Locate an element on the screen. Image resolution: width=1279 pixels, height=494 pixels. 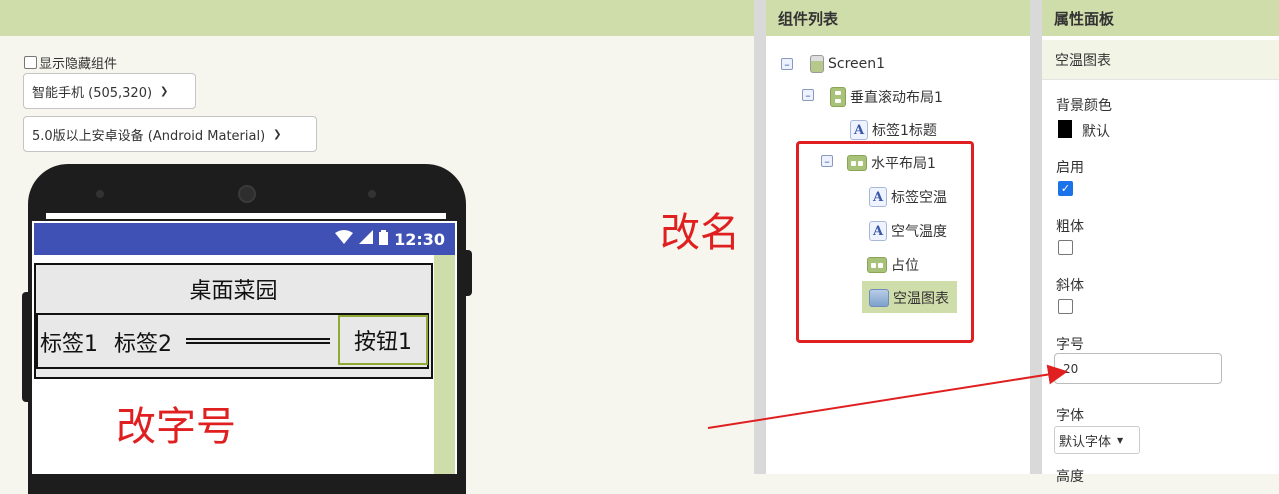
device-size-select: 智能手机 (505,320) ❯ is located at coordinates (109, 91).